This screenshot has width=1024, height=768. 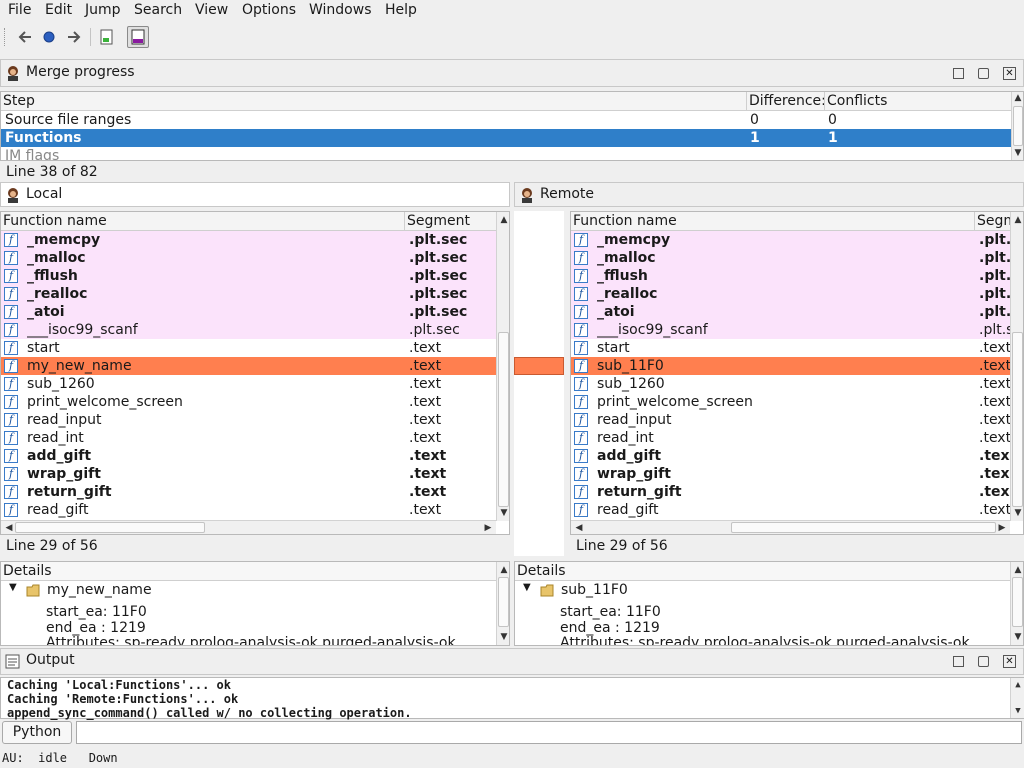 What do you see at coordinates (248, 294) in the screenshot?
I see `function-row: f _realloc .plt.sec` at bounding box center [248, 294].